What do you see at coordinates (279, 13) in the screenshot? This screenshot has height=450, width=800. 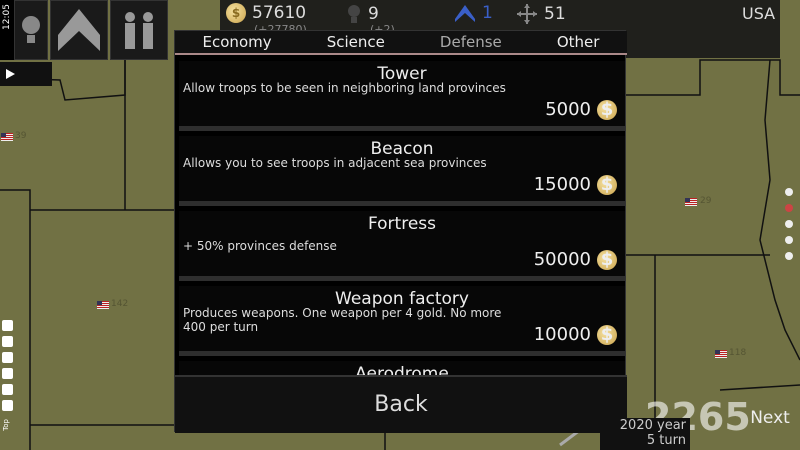 I see `money-value: 57610` at bounding box center [279, 13].